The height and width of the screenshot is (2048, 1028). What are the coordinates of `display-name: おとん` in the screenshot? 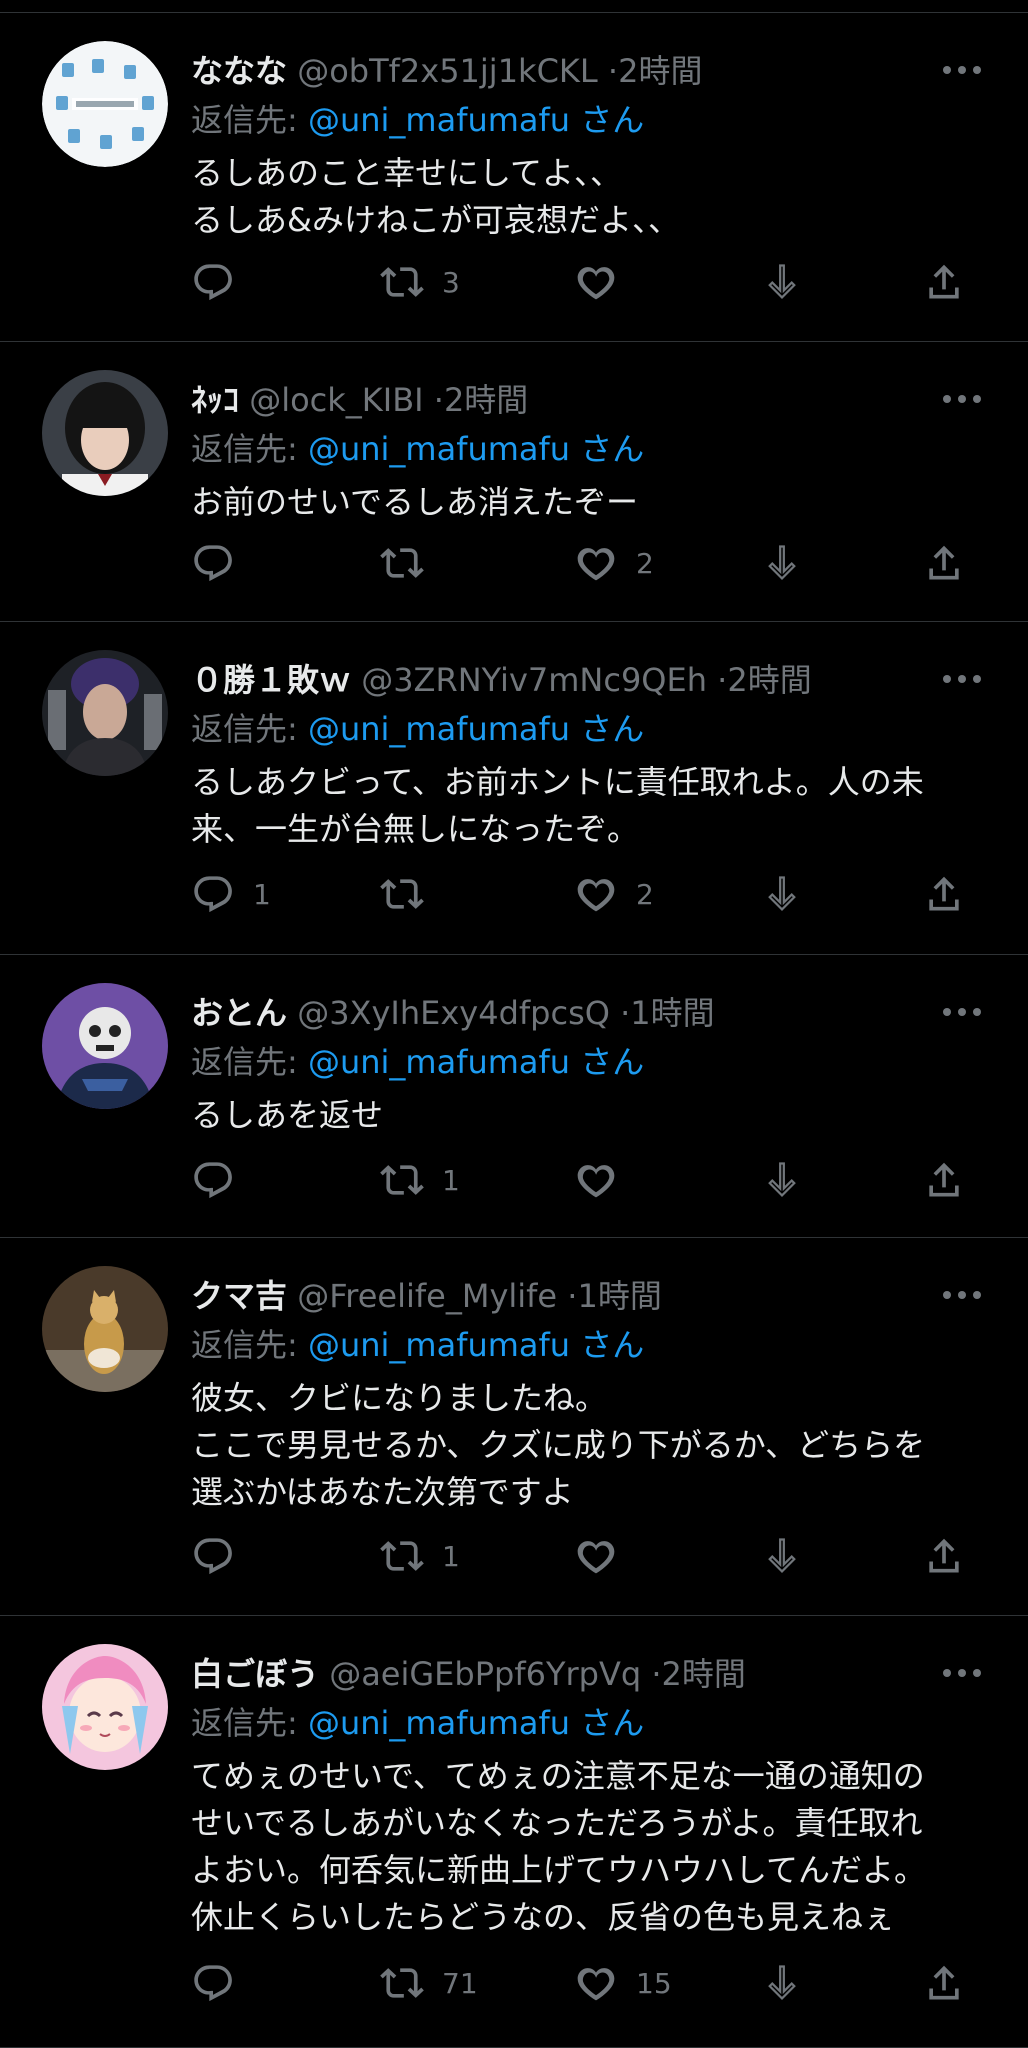 It's located at (239, 1013).